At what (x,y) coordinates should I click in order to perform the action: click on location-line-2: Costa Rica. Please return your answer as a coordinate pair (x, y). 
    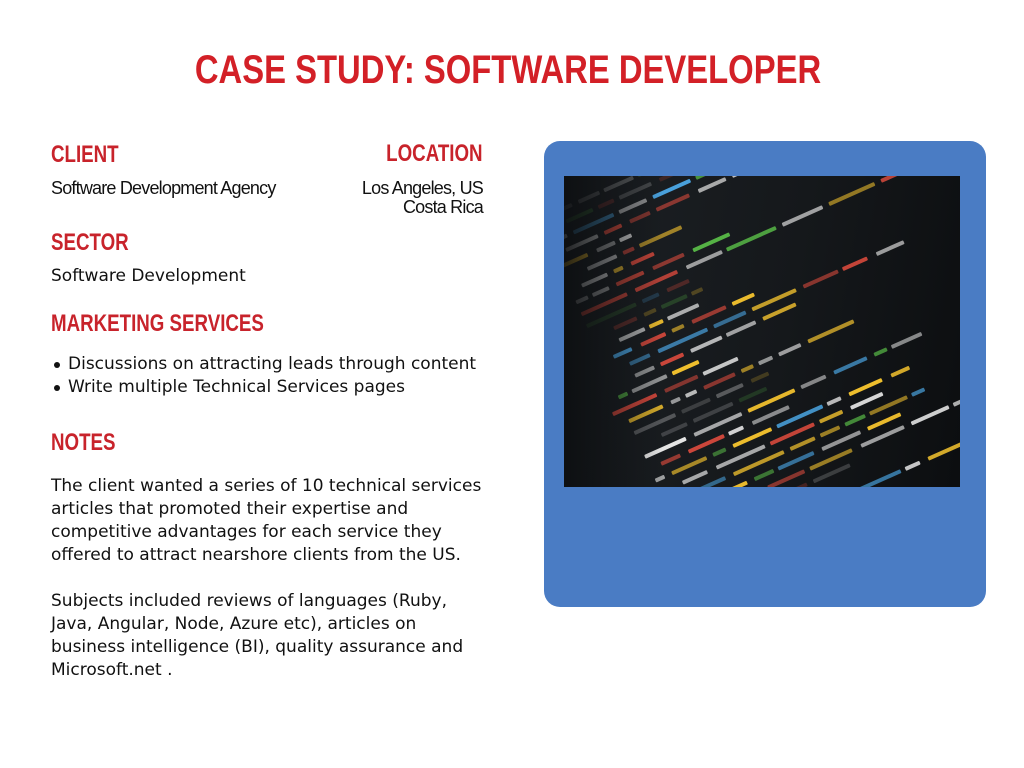
    Looking at the image, I should click on (443, 207).